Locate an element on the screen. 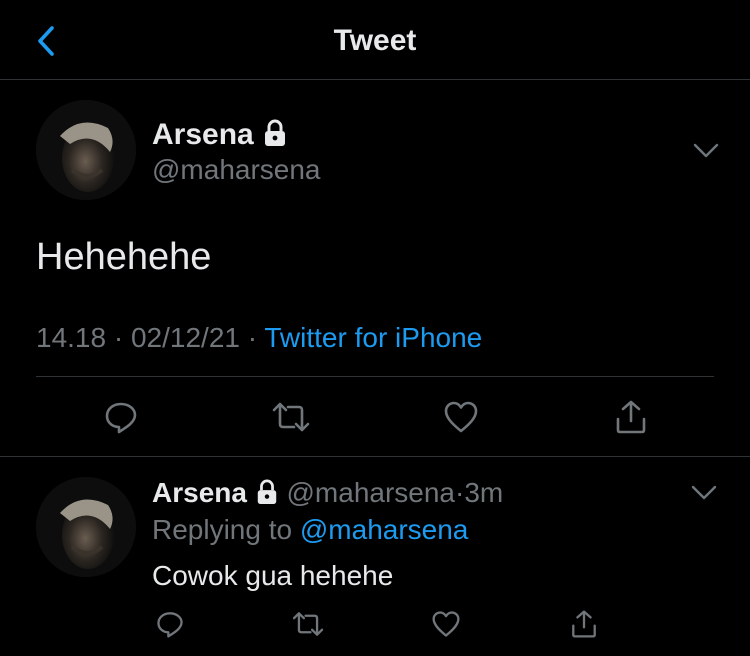 The width and height of the screenshot is (750, 656). tweet-text: Cowok gua hehehe is located at coordinates (273, 575).